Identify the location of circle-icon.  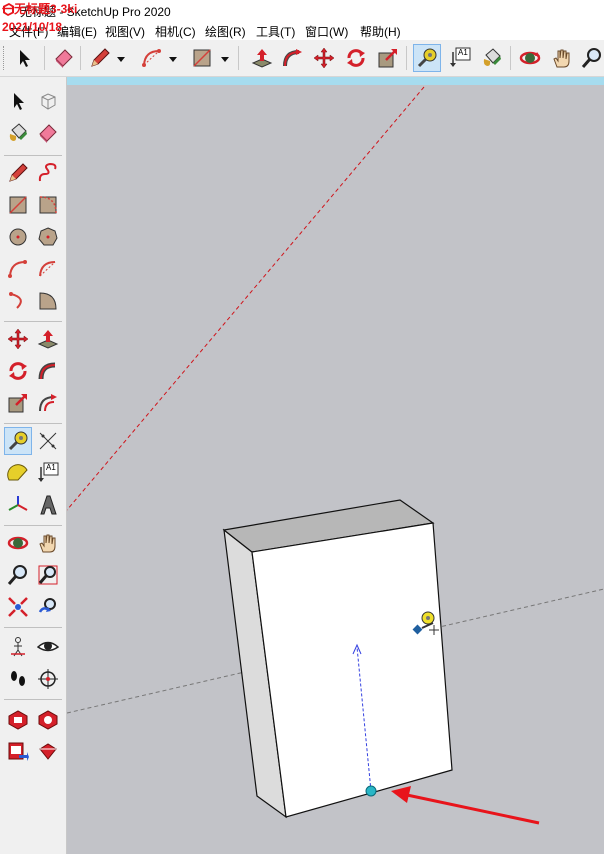
(18, 237).